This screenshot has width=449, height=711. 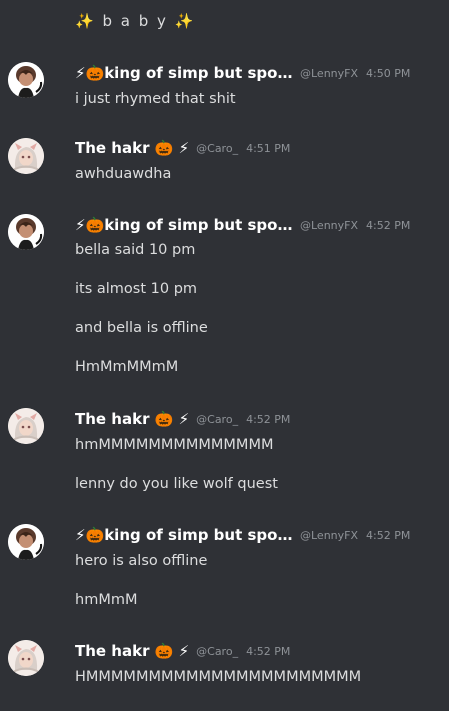 What do you see at coordinates (141, 561) in the screenshot?
I see `message-text: hero is also offline` at bounding box center [141, 561].